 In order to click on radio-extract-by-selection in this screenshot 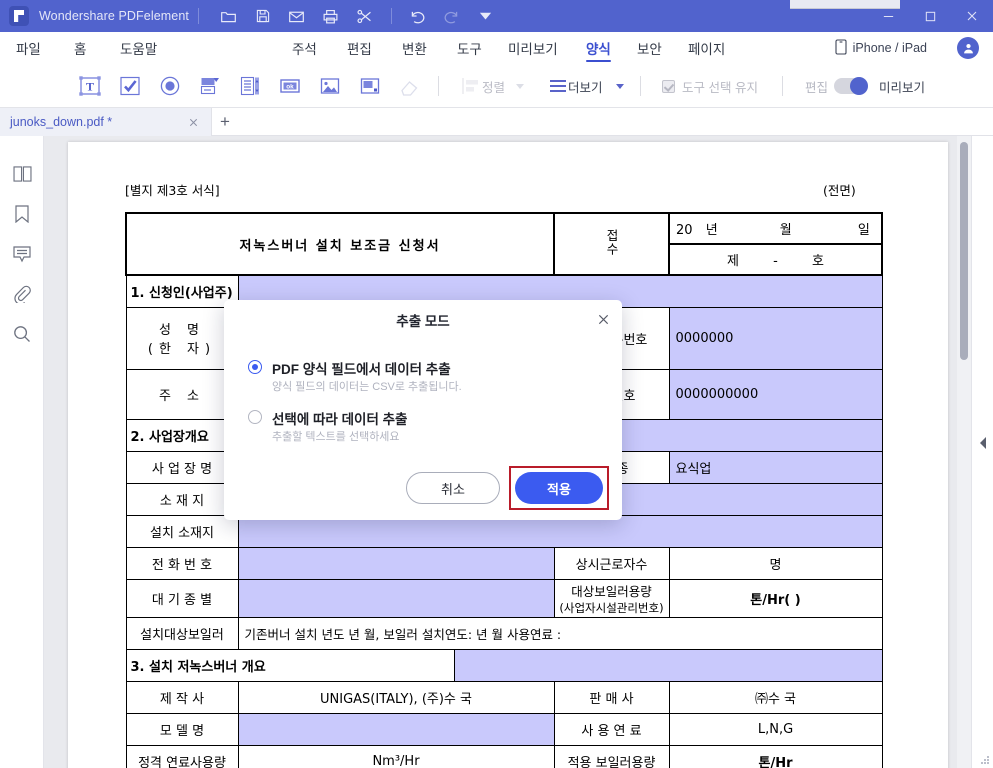, I will do `click(255, 417)`.